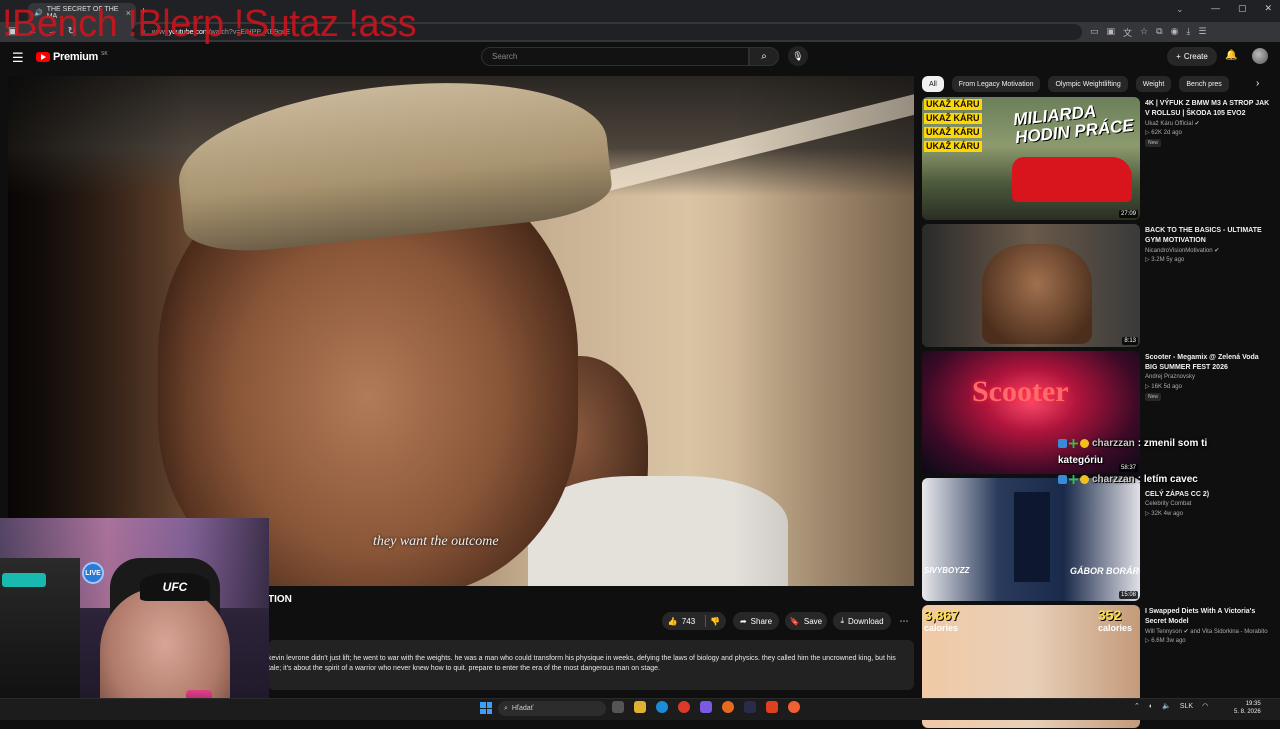 The height and width of the screenshot is (729, 1280). What do you see at coordinates (1032, 537) in the screenshot?
I see `thumbnail-stats-panel` at bounding box center [1032, 537].